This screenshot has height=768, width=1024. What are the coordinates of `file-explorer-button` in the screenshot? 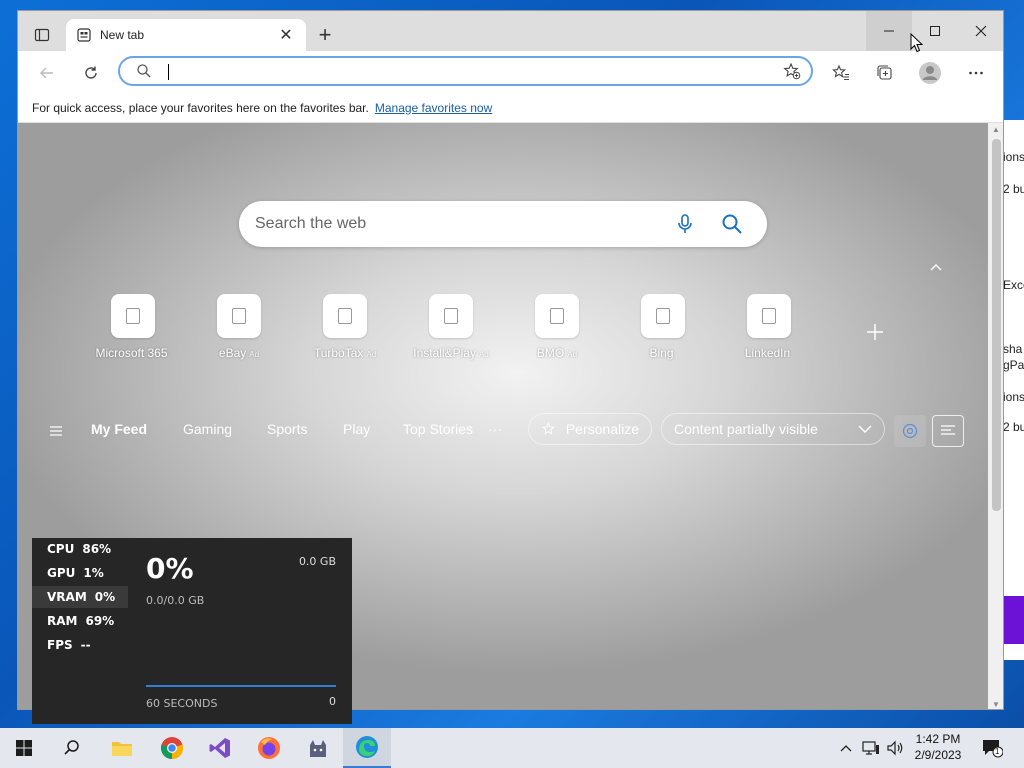 It's located at (122, 748).